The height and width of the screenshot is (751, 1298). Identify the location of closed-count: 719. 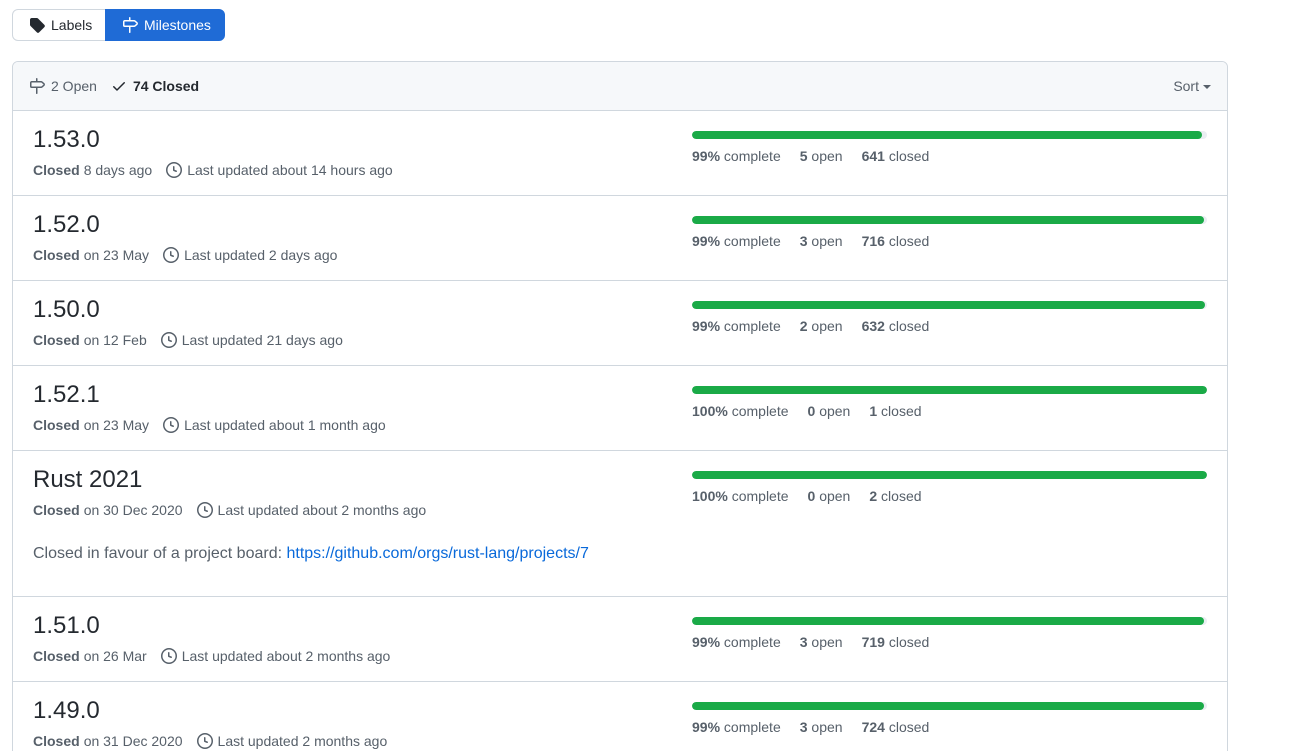
(873, 642).